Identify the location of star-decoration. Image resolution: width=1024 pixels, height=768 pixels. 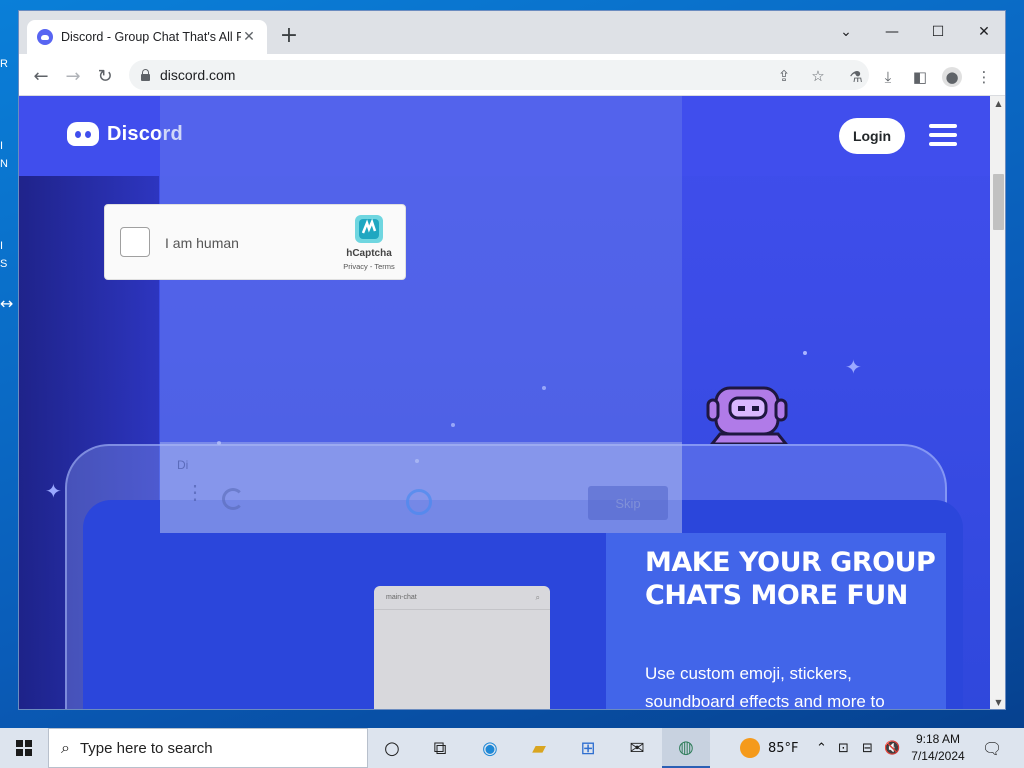
(805, 353).